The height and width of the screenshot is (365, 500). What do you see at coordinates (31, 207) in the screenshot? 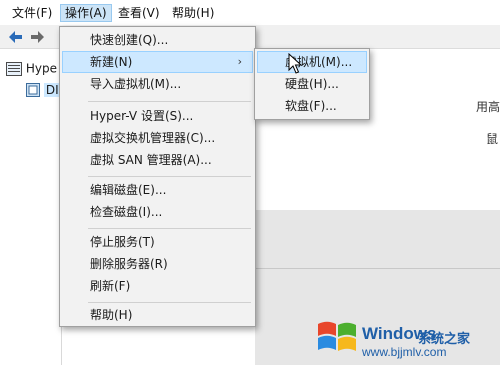
I see `tree-pane: Hype DI` at bounding box center [31, 207].